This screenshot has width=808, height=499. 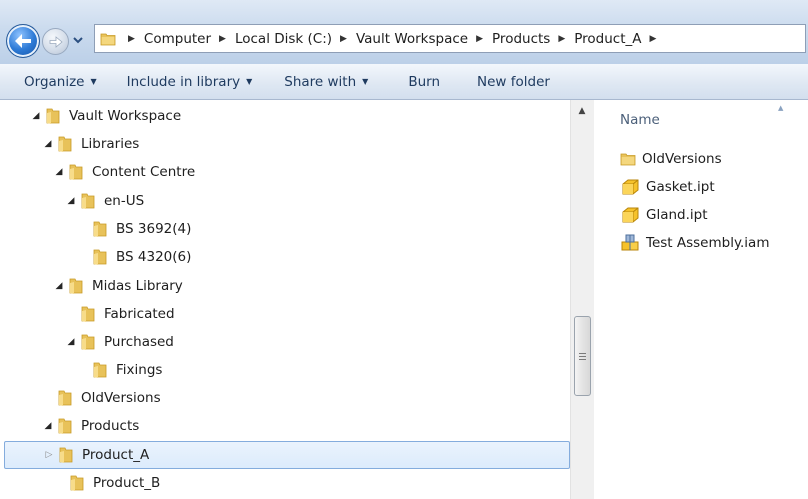 What do you see at coordinates (137, 286) in the screenshot?
I see `tree-item-label: Midas Library` at bounding box center [137, 286].